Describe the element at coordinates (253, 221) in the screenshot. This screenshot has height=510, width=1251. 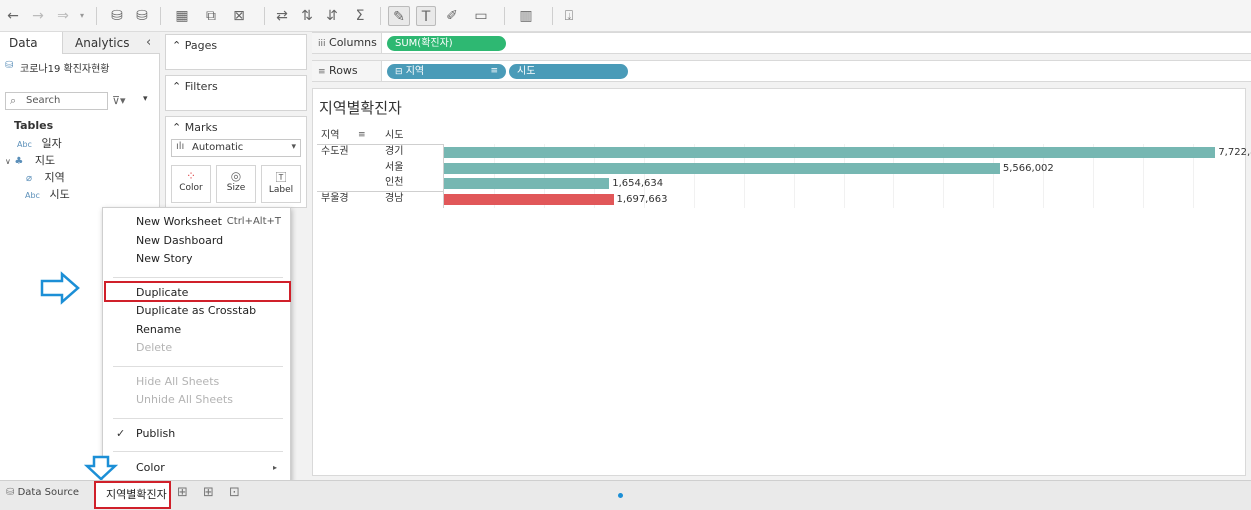
I see `shortcut-new-worksheet: Ctrl+Alt+T` at that location.